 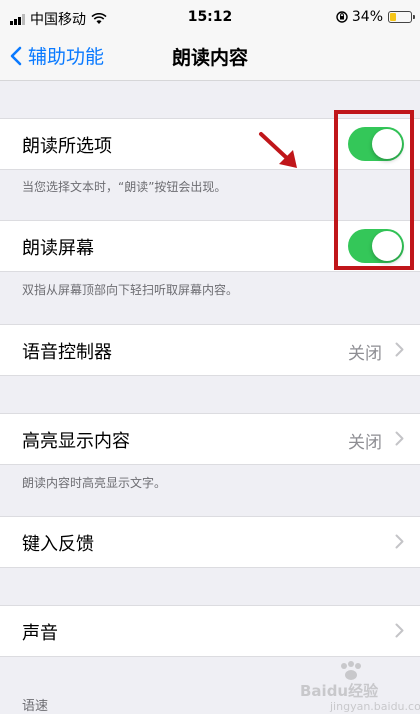 I want to click on voices-group: 声音, so click(x=210, y=631).